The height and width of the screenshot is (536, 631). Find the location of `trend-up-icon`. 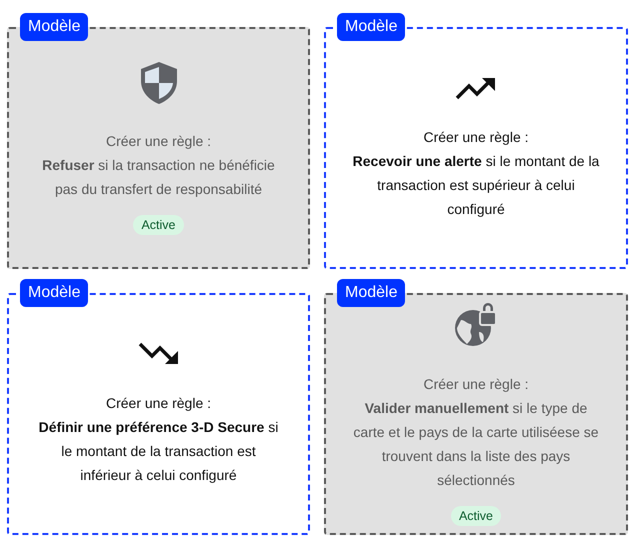

trend-up-icon is located at coordinates (476, 88).